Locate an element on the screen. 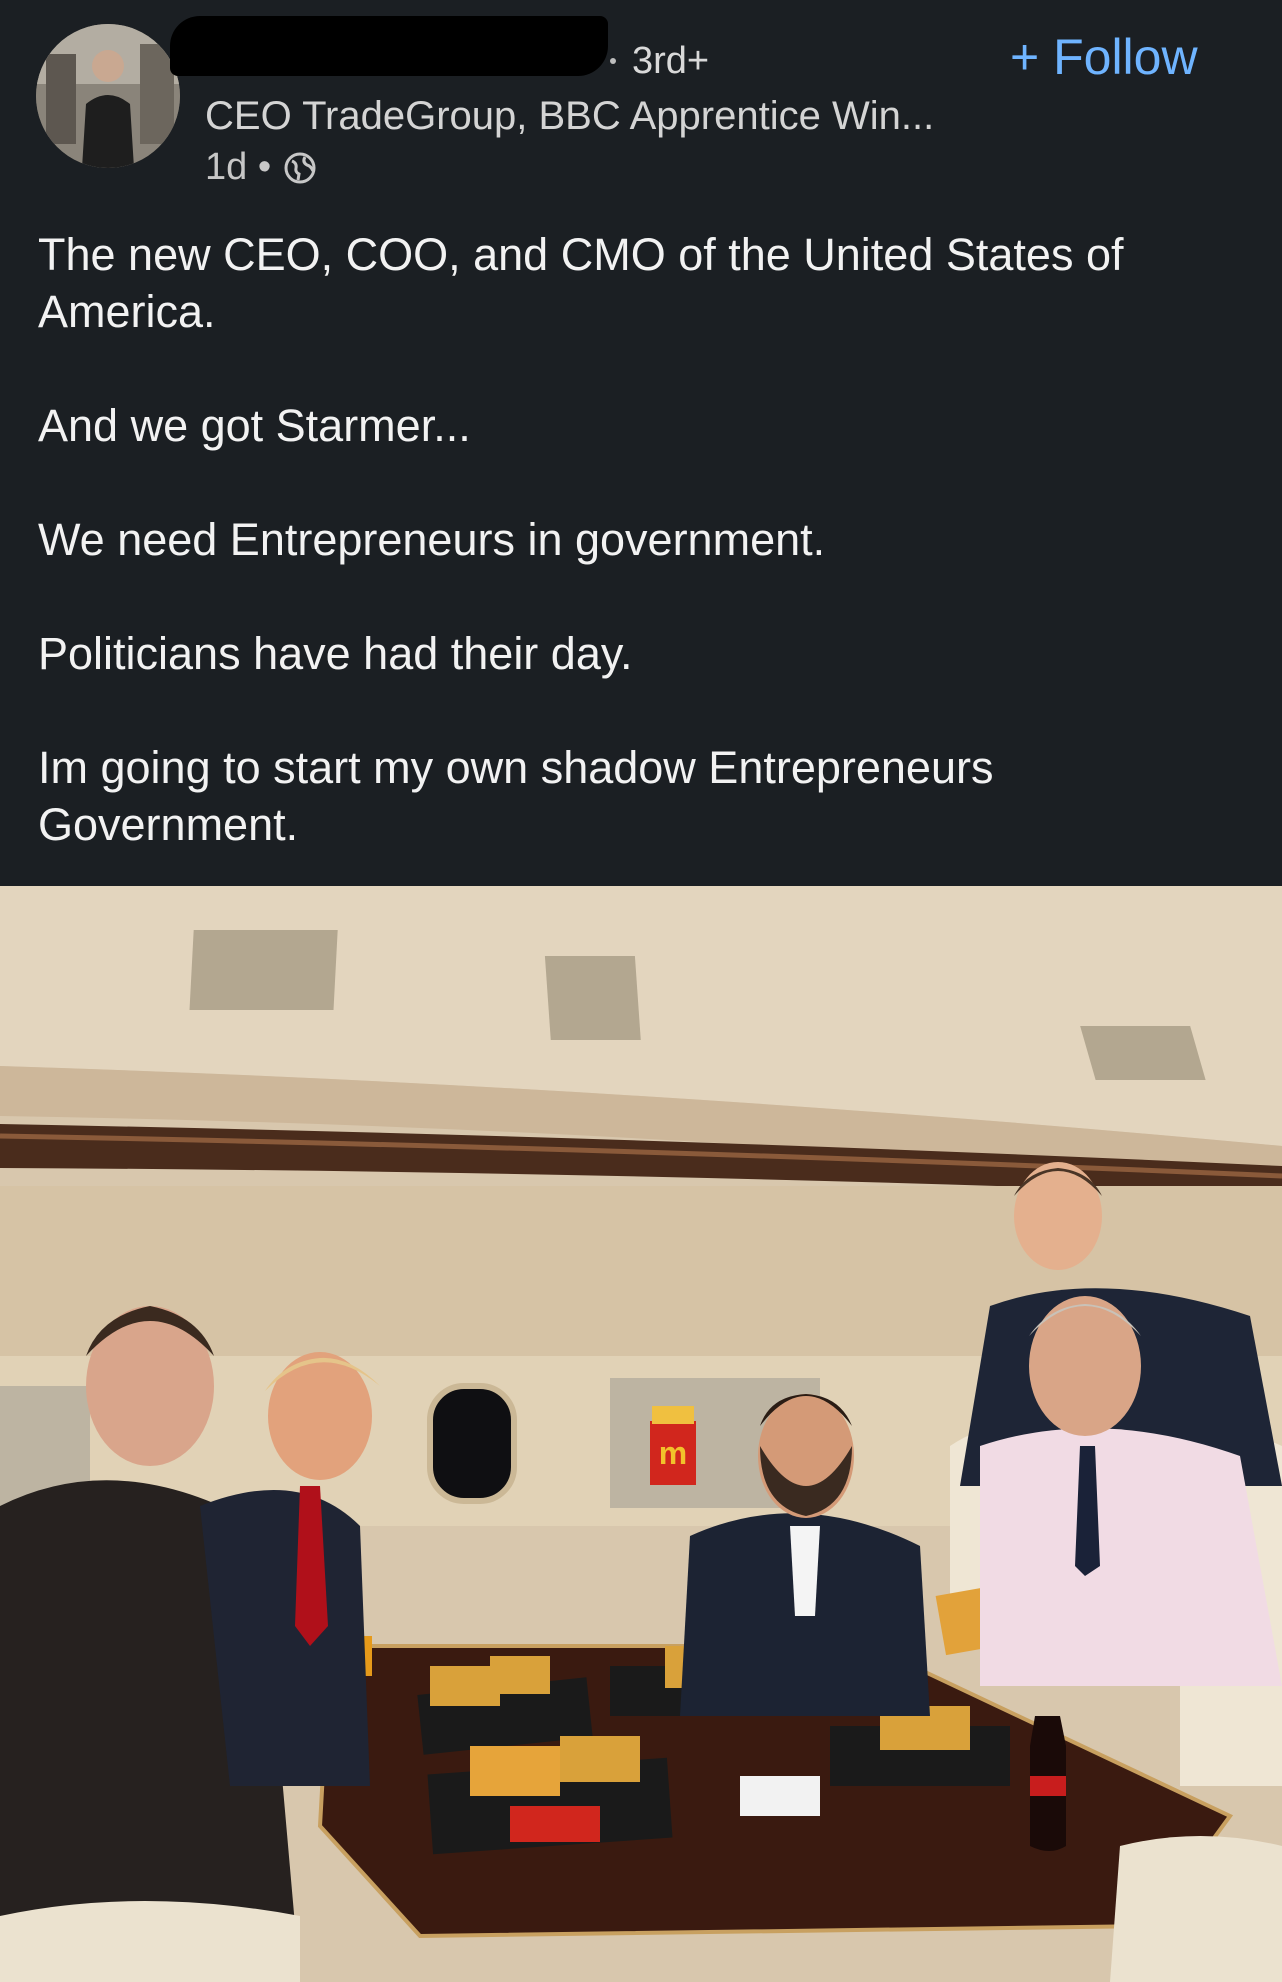 This screenshot has width=1282, height=1982. globe-icon is located at coordinates (300, 167).